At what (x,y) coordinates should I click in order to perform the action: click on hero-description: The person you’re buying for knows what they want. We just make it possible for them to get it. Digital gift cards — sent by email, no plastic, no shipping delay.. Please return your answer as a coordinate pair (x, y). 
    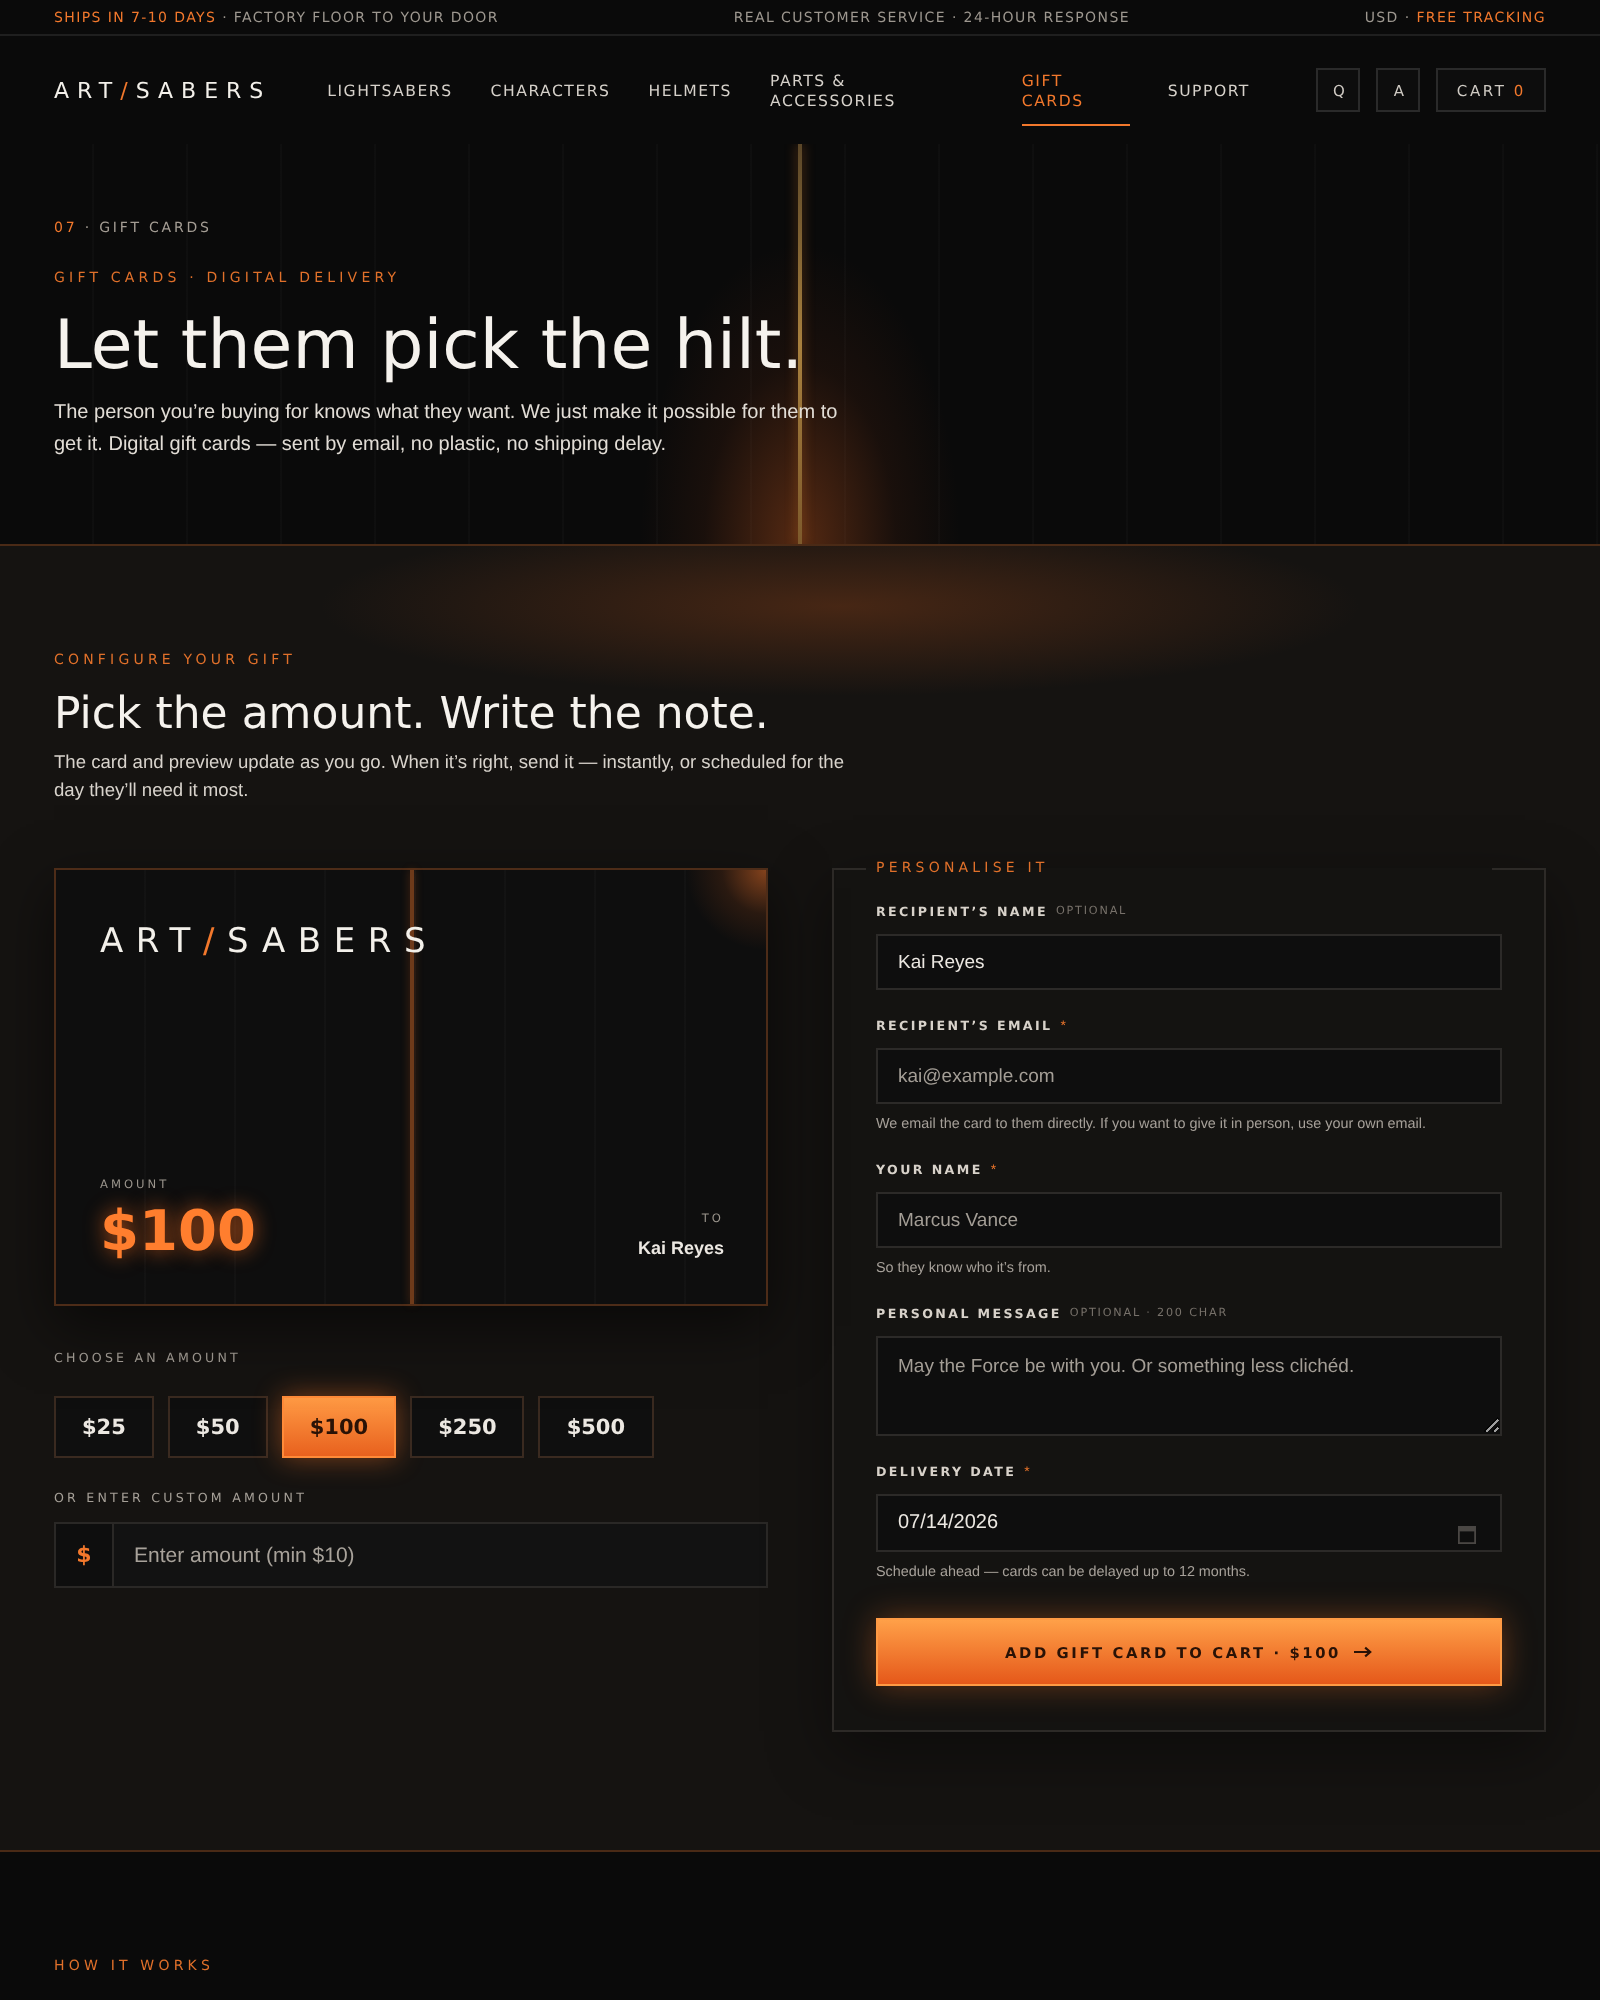
    Looking at the image, I should click on (447, 430).